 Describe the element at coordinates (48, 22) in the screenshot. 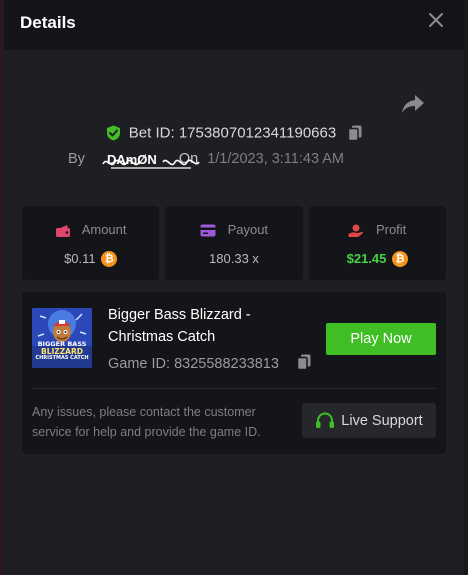

I see `modal-title: Details` at that location.